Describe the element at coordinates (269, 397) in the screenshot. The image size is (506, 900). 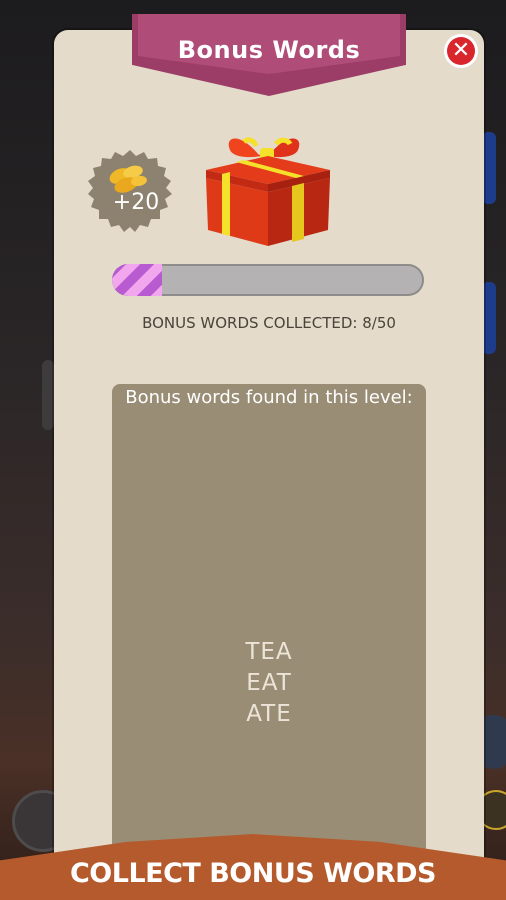
I see `bonus-words-heading: Bonus words found in this level:` at that location.